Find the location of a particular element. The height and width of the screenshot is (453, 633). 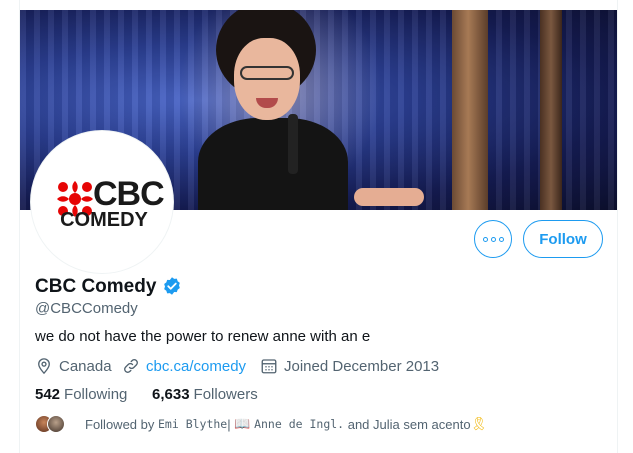

followers-count-link: 6,633 Followers is located at coordinates (205, 394).